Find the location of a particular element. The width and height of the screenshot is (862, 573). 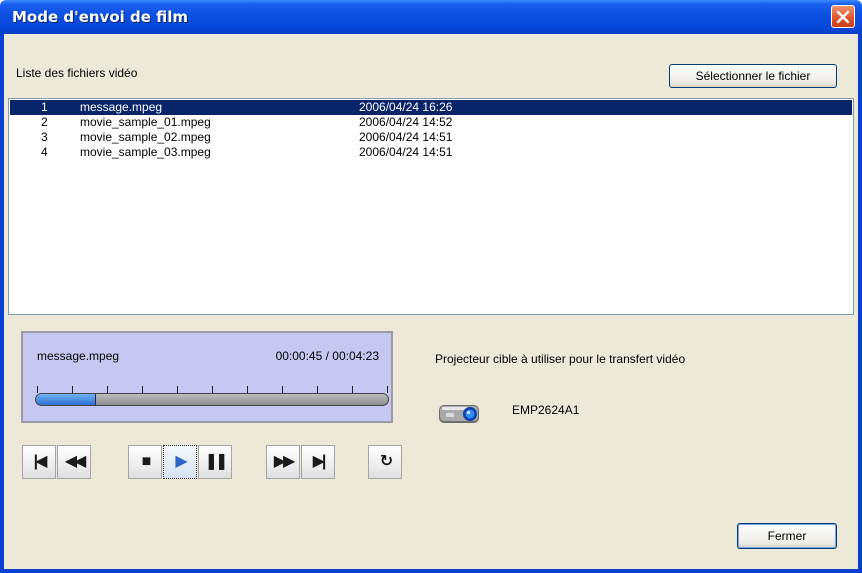

pause-icon: ❚❚ is located at coordinates (216, 461).